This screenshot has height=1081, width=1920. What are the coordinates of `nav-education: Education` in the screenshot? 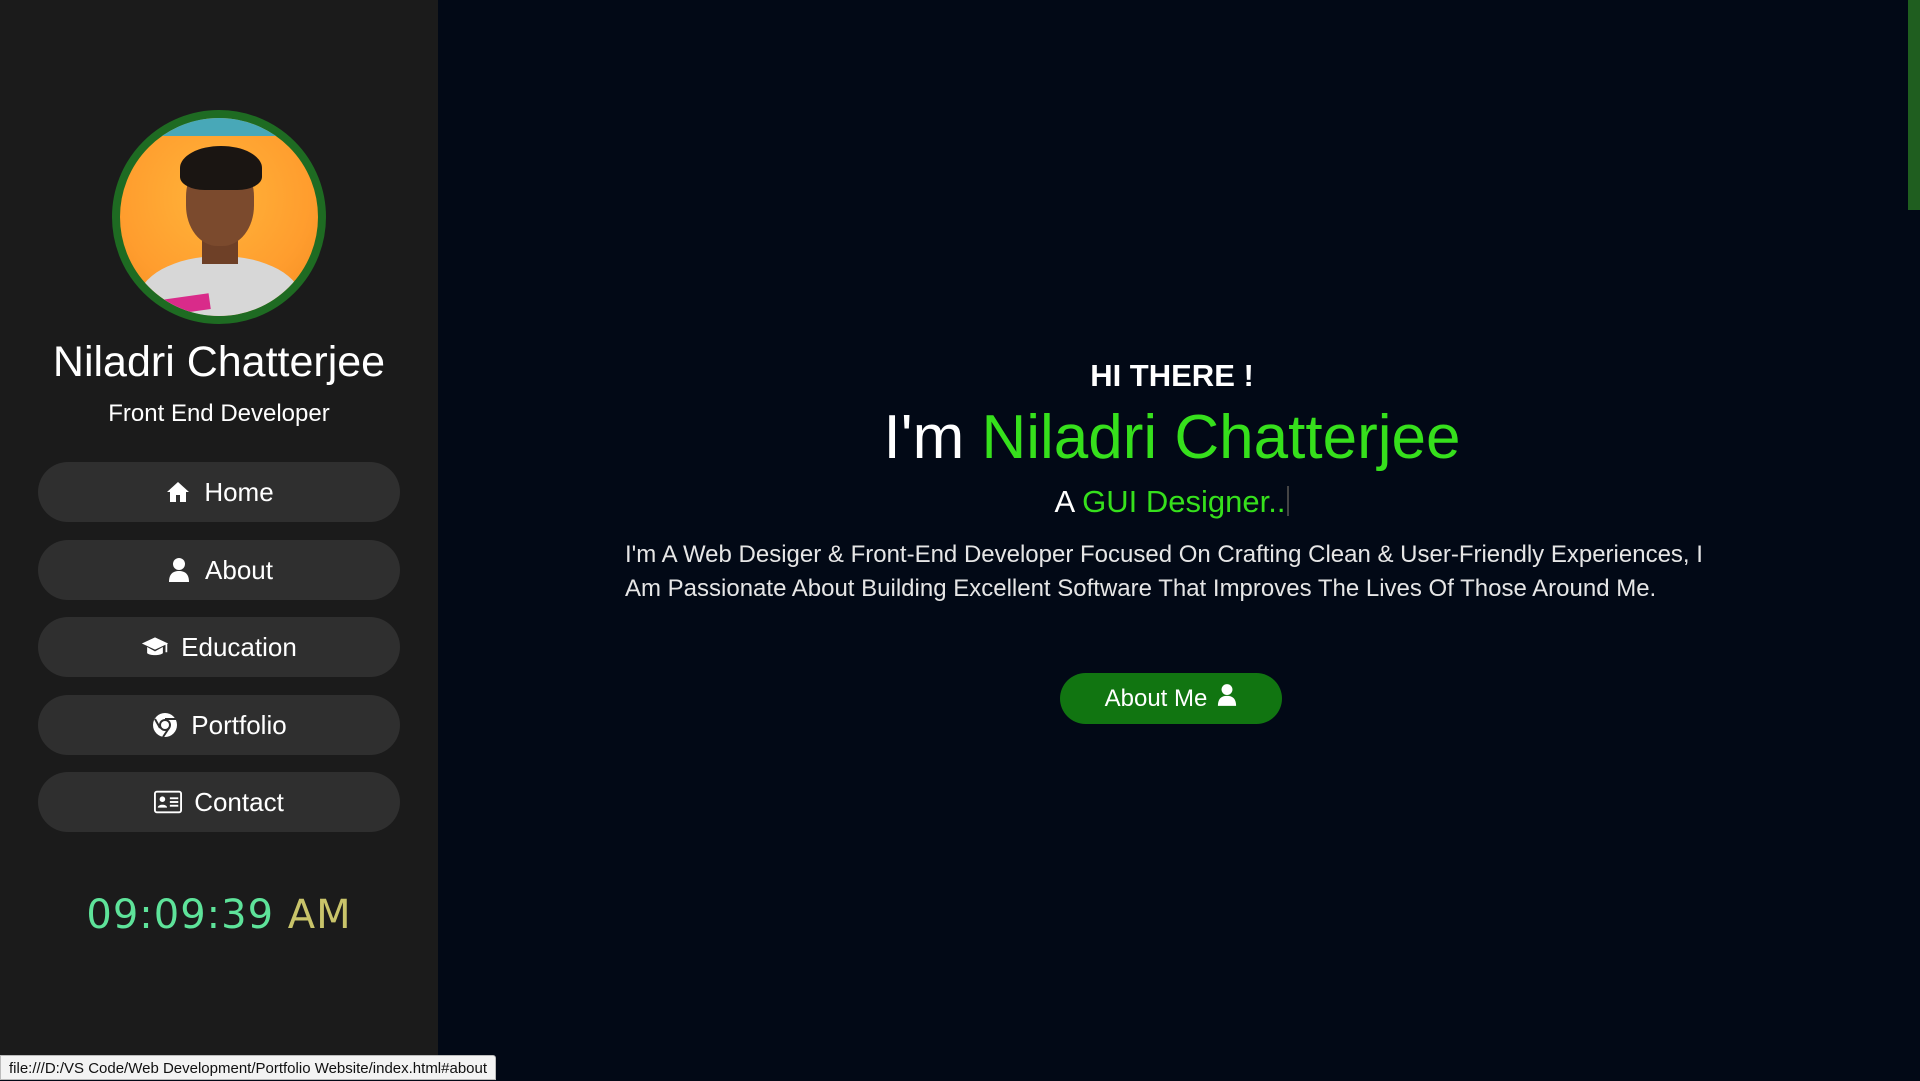 It's located at (219, 647).